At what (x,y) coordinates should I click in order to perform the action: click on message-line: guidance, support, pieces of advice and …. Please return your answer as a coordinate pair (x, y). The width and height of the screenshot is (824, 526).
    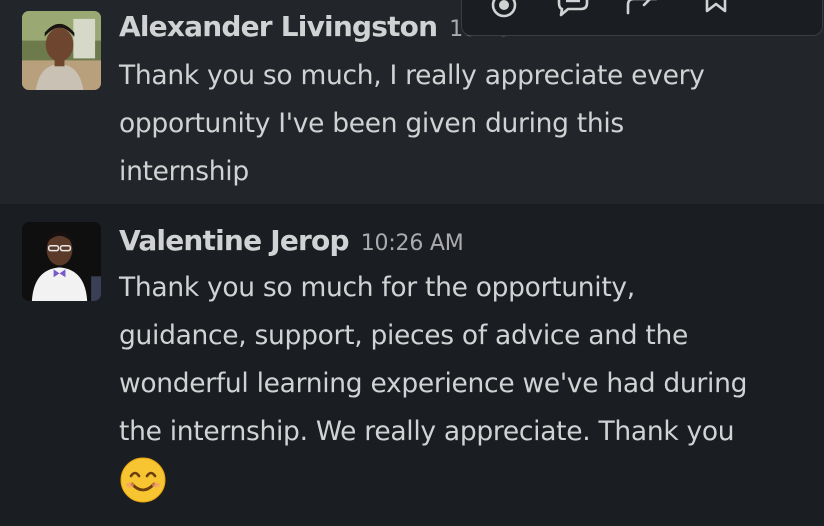
    Looking at the image, I should click on (403, 335).